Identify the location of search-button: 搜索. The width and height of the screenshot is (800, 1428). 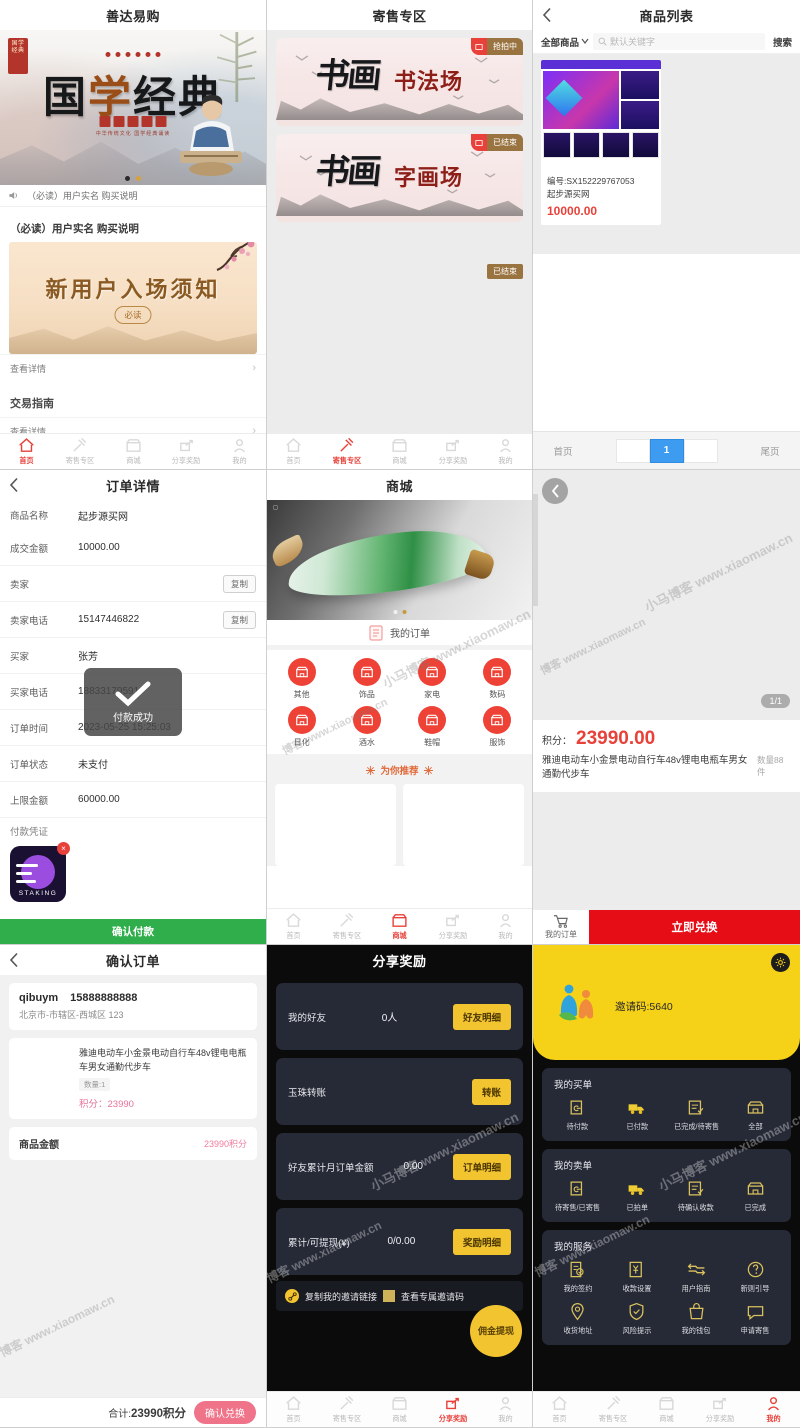
(780, 42).